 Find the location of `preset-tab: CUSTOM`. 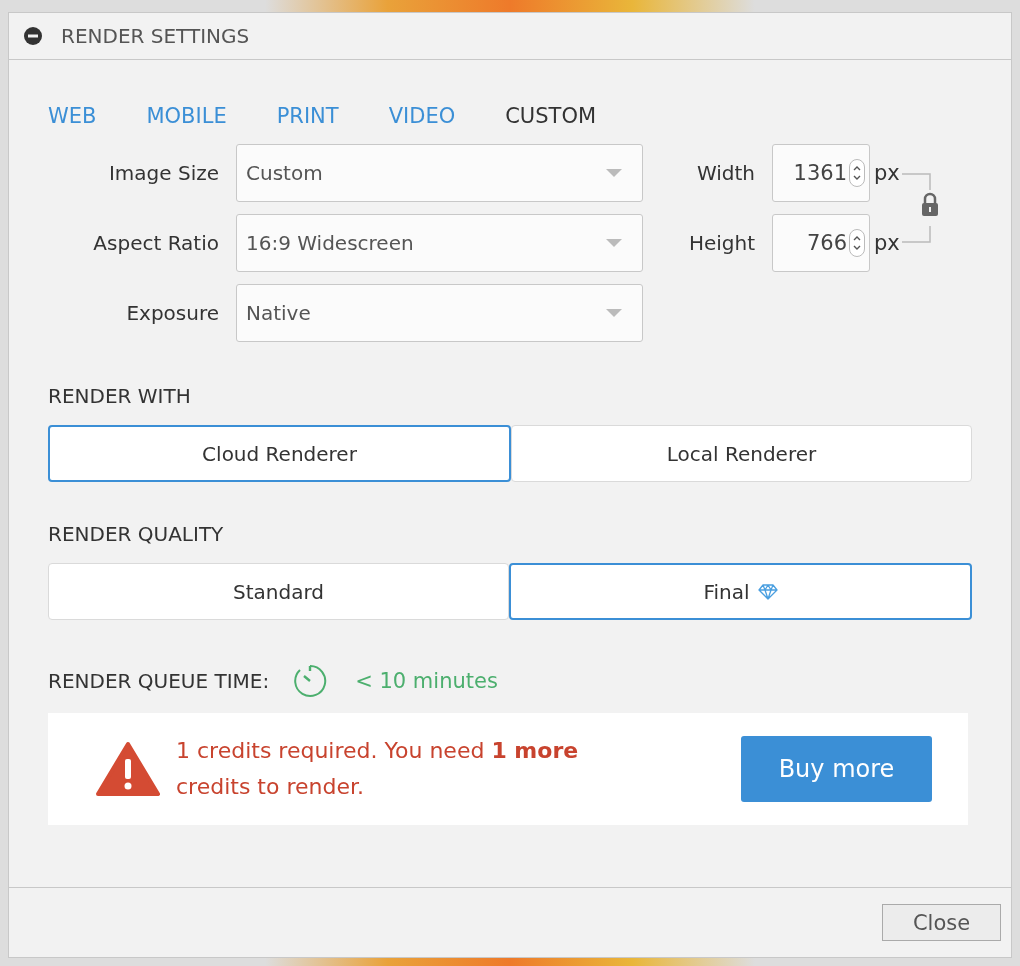

preset-tab: CUSTOM is located at coordinates (551, 116).